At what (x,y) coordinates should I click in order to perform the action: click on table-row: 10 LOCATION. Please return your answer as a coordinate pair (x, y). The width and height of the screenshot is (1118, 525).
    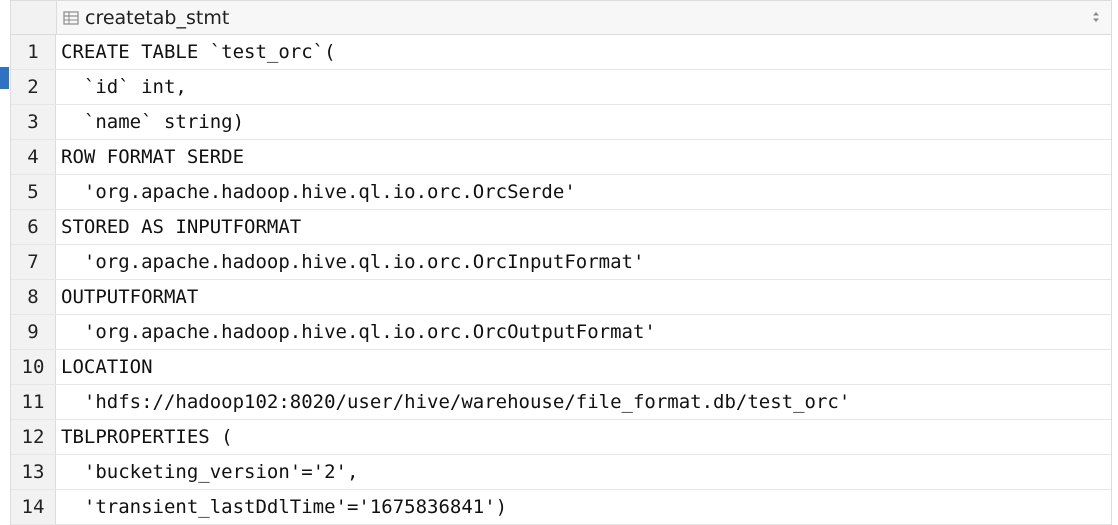
    Looking at the image, I should click on (561, 367).